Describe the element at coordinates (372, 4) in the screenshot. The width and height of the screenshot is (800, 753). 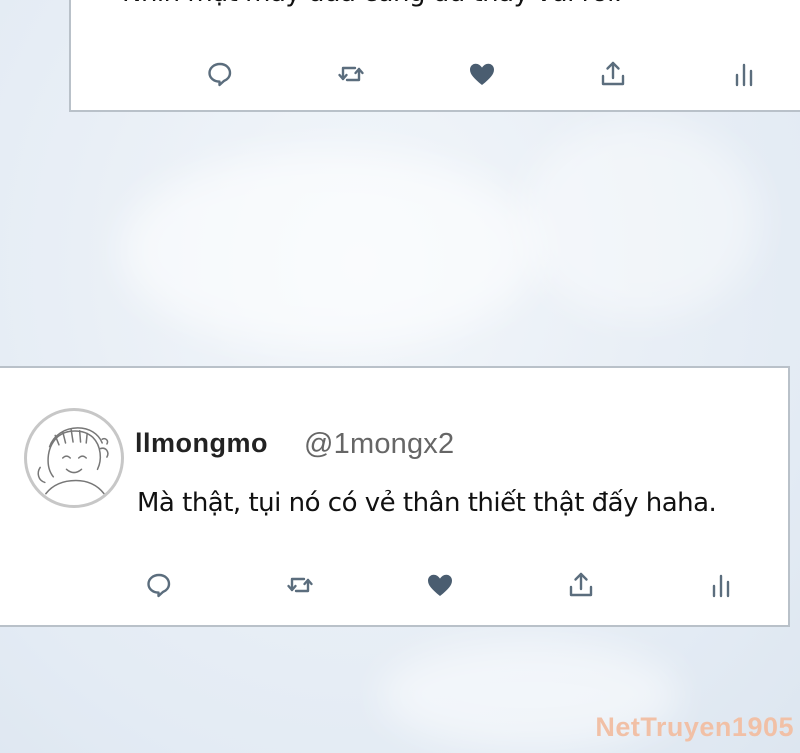
I see `top-tweet-text: Nhìn mặt mấy đứa cũng đủ thấy vui rồi.` at that location.